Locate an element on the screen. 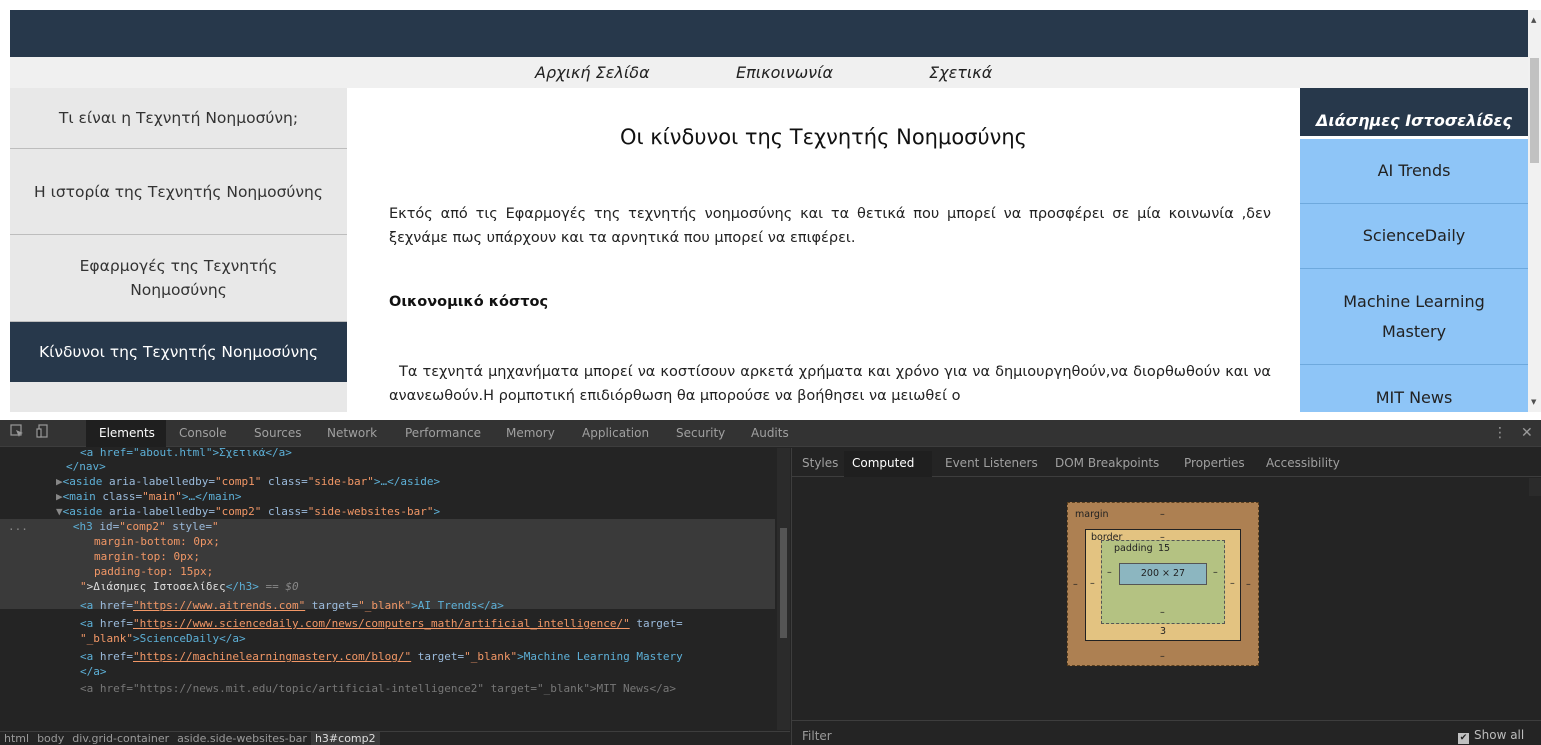  dom-node-line: ... <h3 id="comp2" style=" is located at coordinates (387, 526).